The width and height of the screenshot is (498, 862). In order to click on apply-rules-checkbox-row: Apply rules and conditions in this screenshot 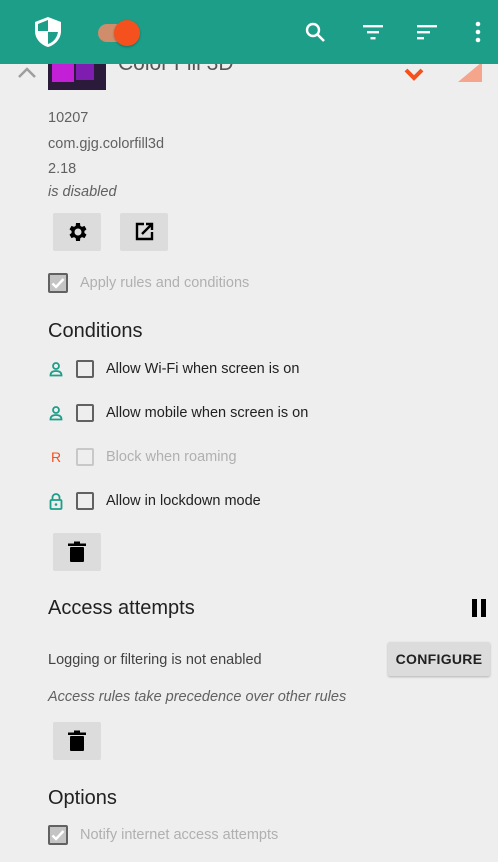, I will do `click(148, 283)`.